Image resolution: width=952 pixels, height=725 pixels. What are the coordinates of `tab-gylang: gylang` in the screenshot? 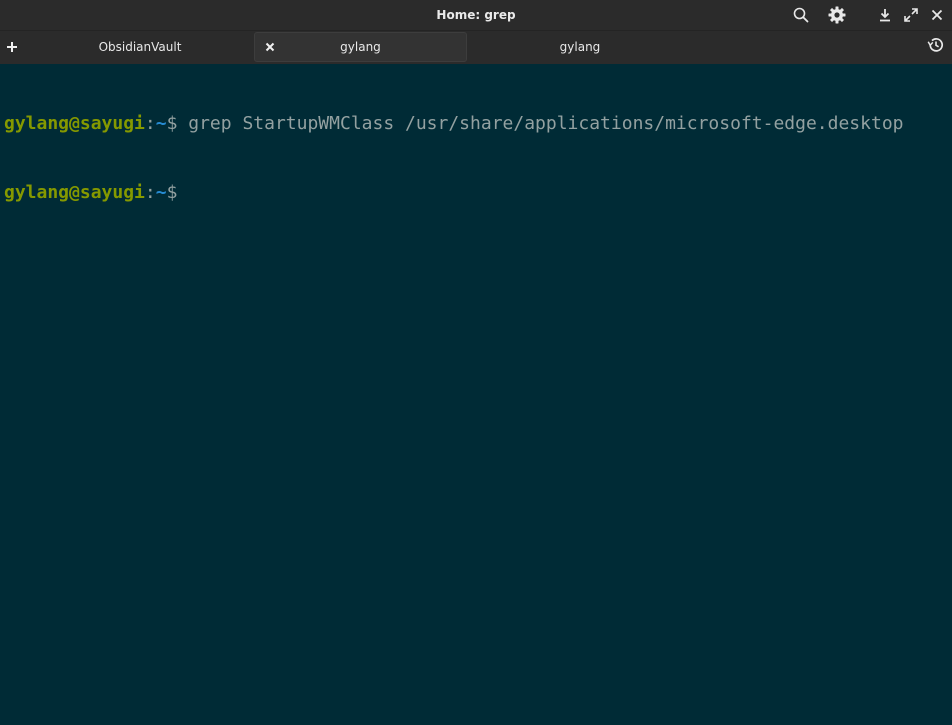 It's located at (580, 47).